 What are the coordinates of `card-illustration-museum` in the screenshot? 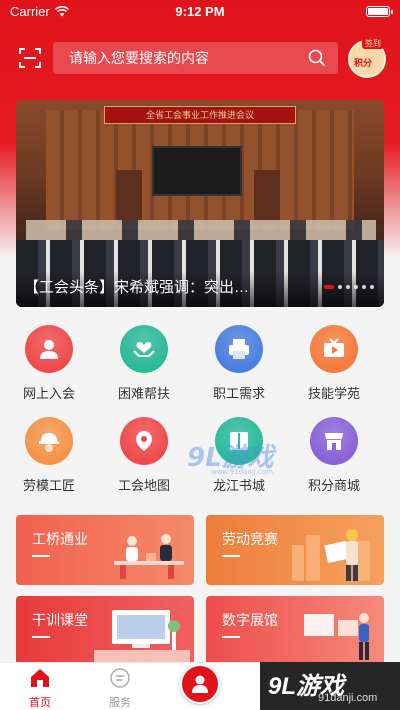 It's located at (336, 636).